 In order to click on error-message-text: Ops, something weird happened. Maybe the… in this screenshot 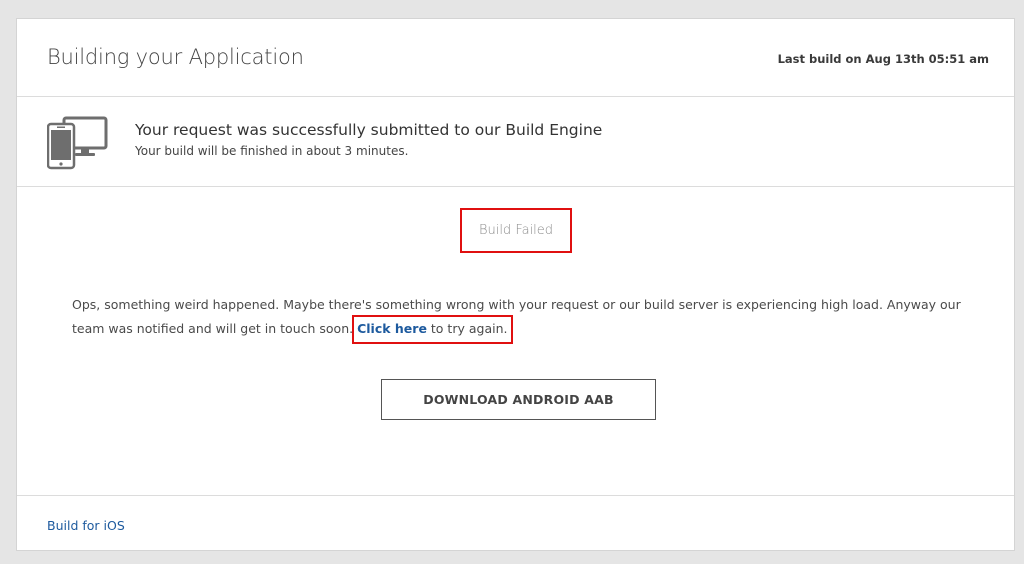, I will do `click(516, 316)`.